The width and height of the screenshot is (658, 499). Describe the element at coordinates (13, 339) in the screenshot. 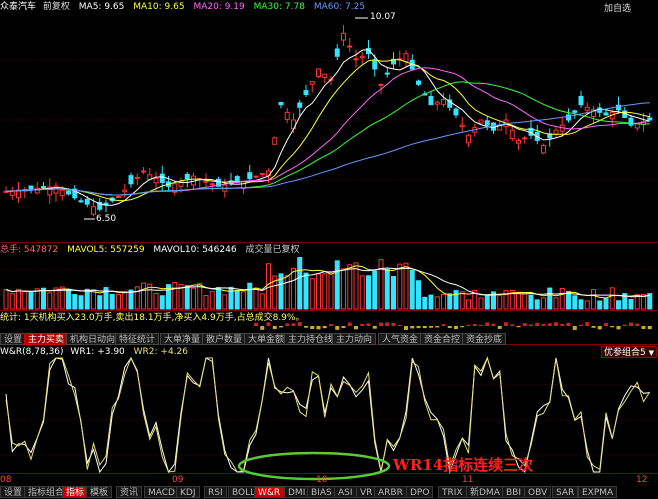

I see `indicator-tab: 设置` at that location.